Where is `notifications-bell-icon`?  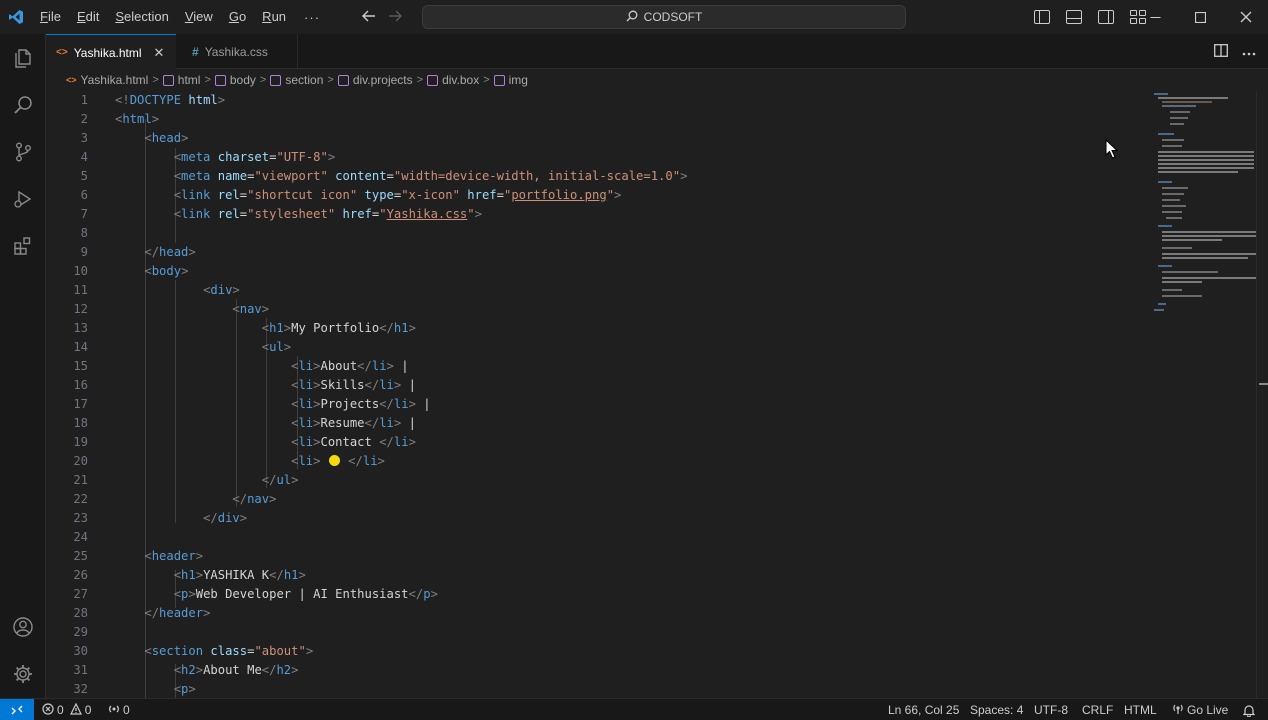
notifications-bell-icon is located at coordinates (1249, 709).